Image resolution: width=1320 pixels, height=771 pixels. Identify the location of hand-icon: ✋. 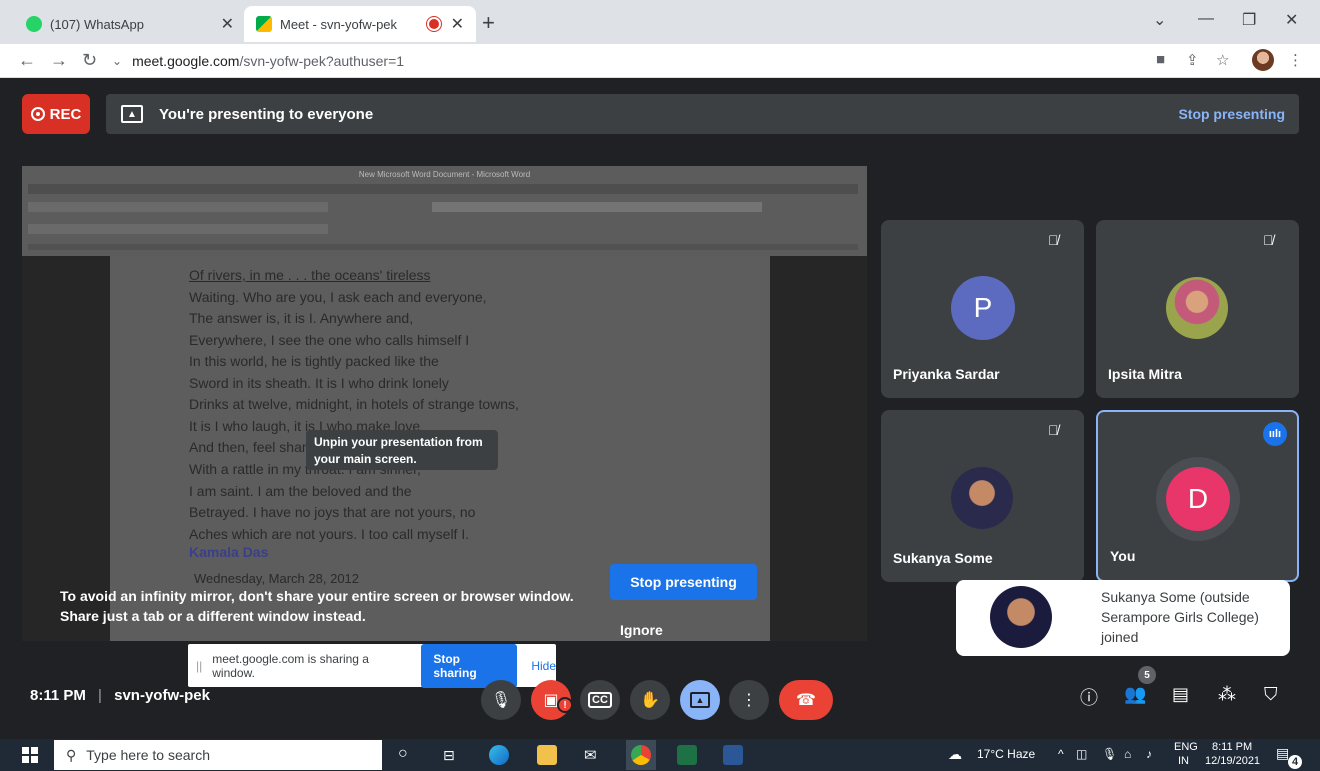
(650, 700).